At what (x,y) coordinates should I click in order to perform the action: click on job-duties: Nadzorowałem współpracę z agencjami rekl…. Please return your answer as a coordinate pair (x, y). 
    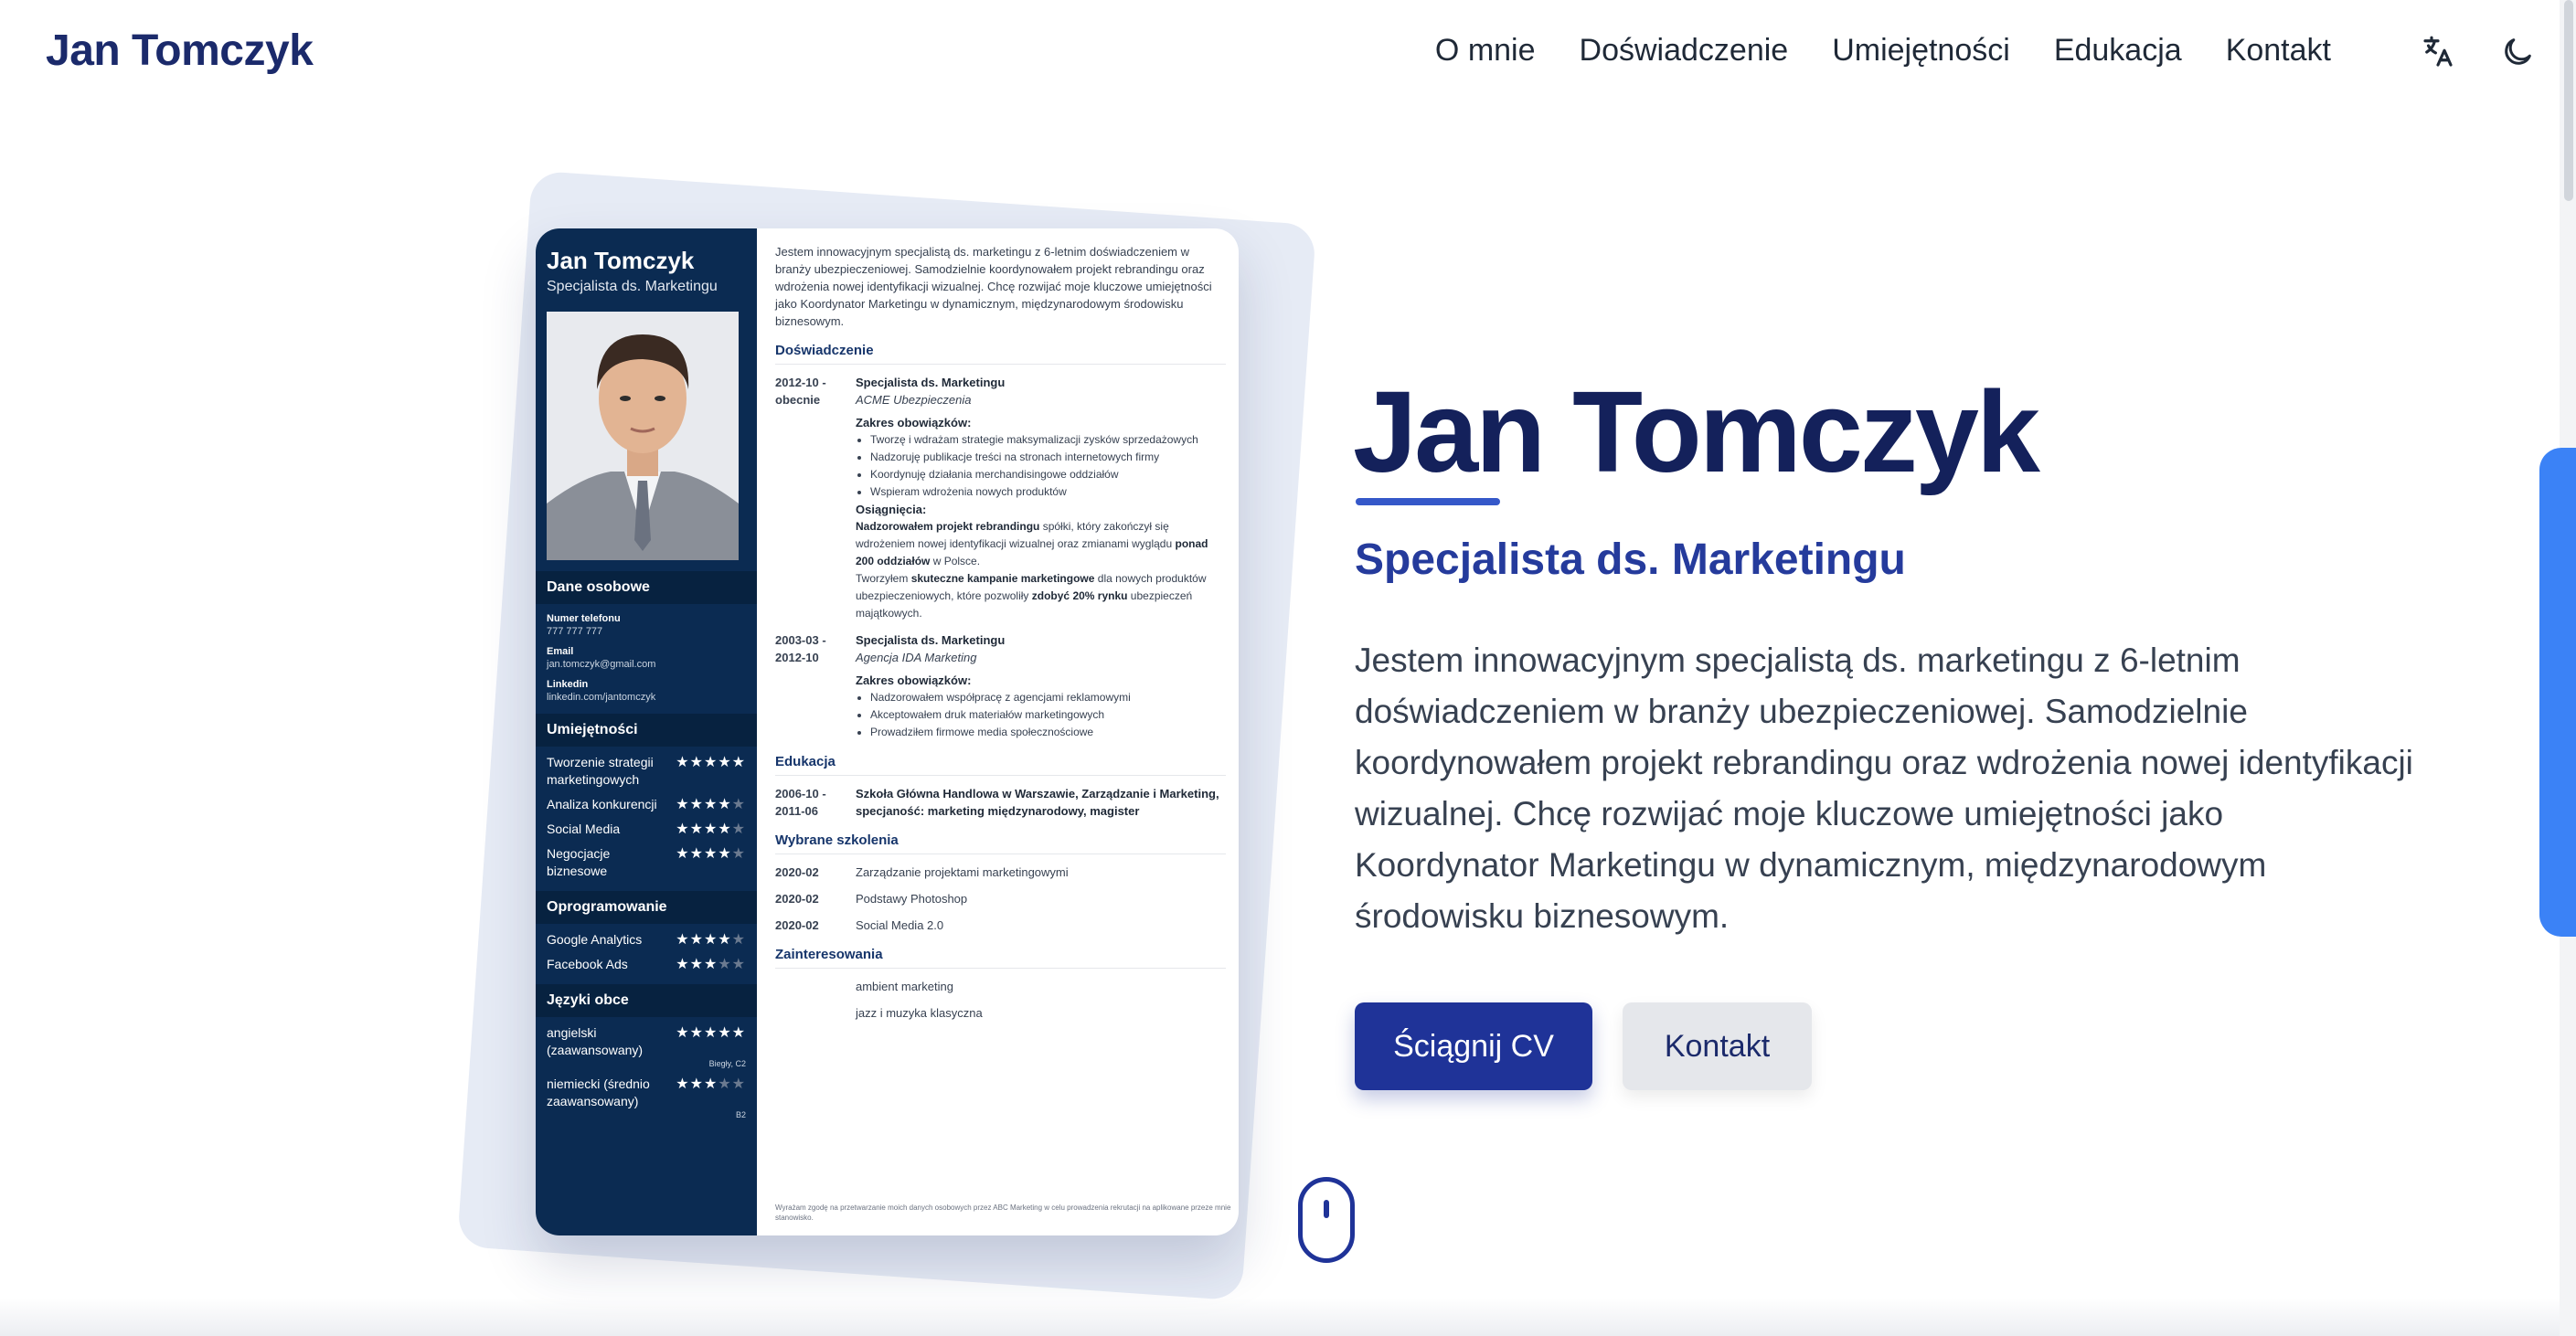
    Looking at the image, I should click on (1041, 715).